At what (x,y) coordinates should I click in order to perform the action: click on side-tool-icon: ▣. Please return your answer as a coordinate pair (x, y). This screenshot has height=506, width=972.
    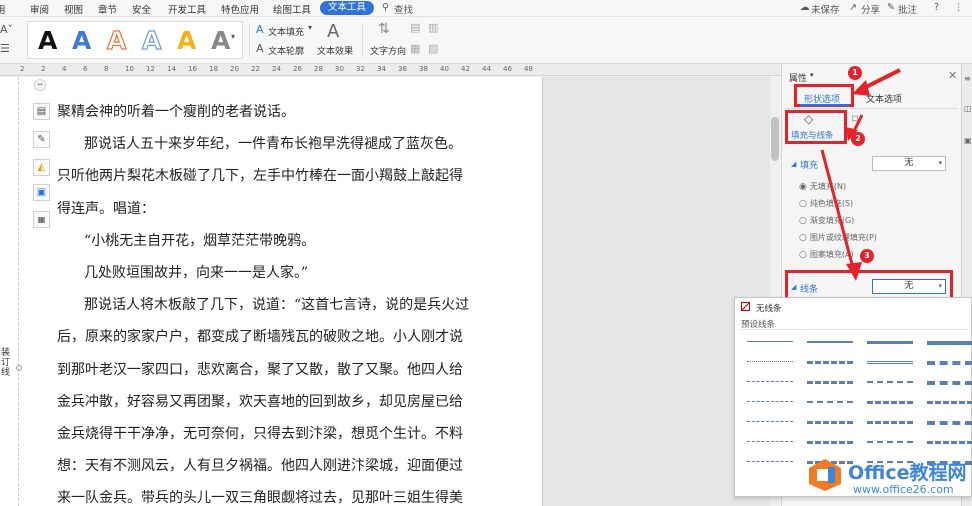
    Looking at the image, I should click on (968, 140).